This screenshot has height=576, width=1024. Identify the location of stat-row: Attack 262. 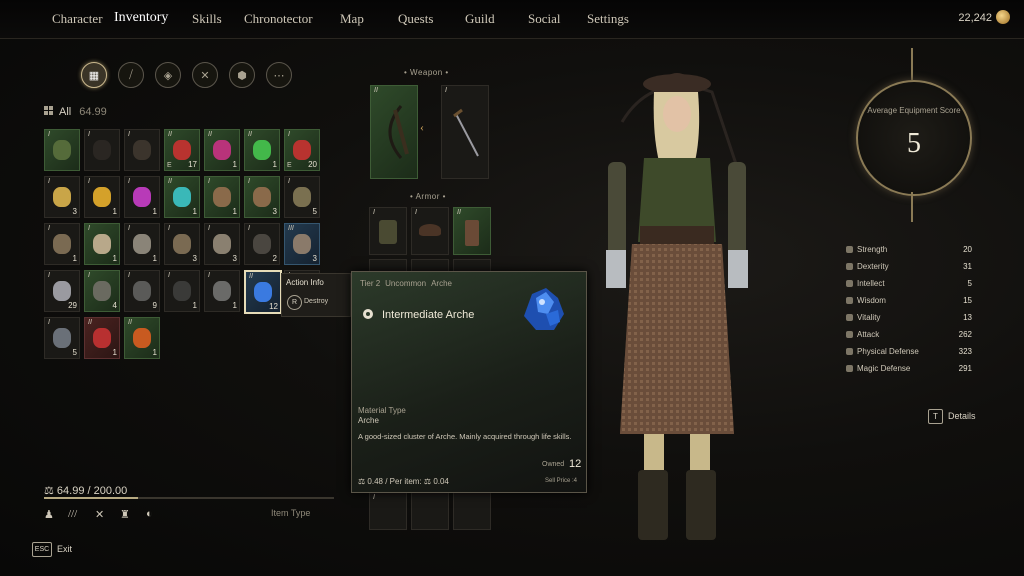
(909, 334).